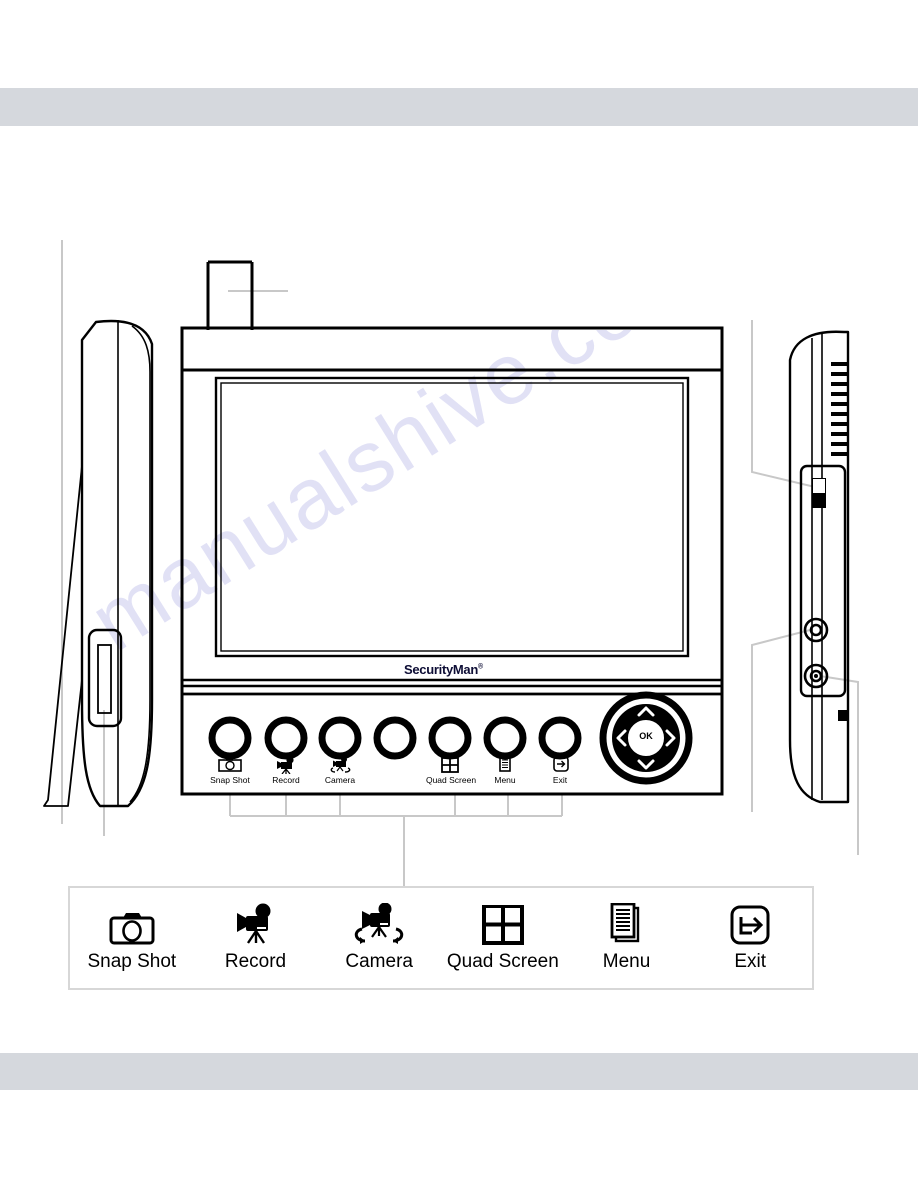 This screenshot has width=918, height=1188. What do you see at coordinates (443, 669) in the screenshot?
I see `brand-logo: SecurityMan®` at bounding box center [443, 669].